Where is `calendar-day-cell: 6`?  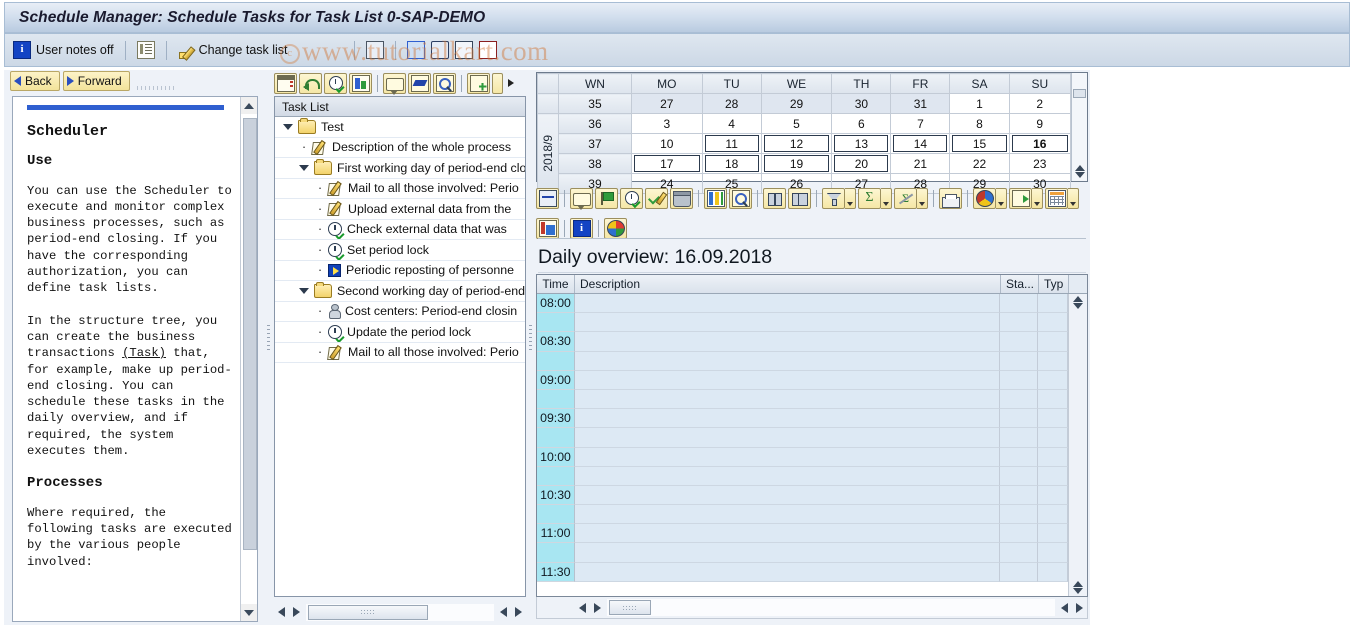 calendar-day-cell: 6 is located at coordinates (861, 123).